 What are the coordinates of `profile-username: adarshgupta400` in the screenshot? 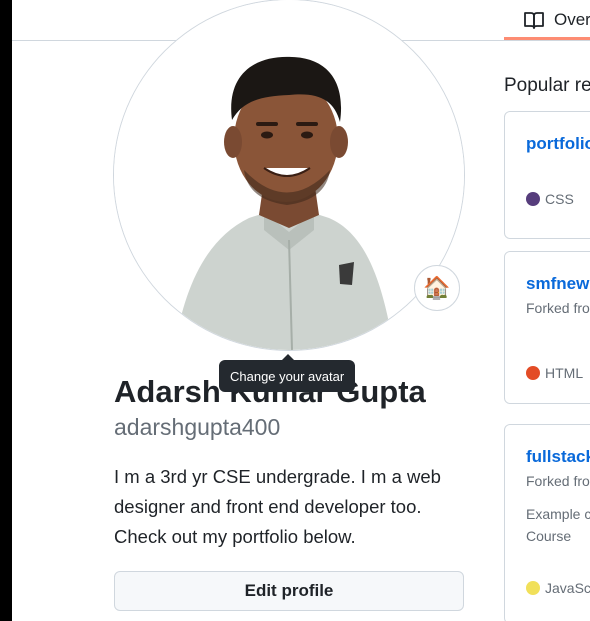 It's located at (197, 427).